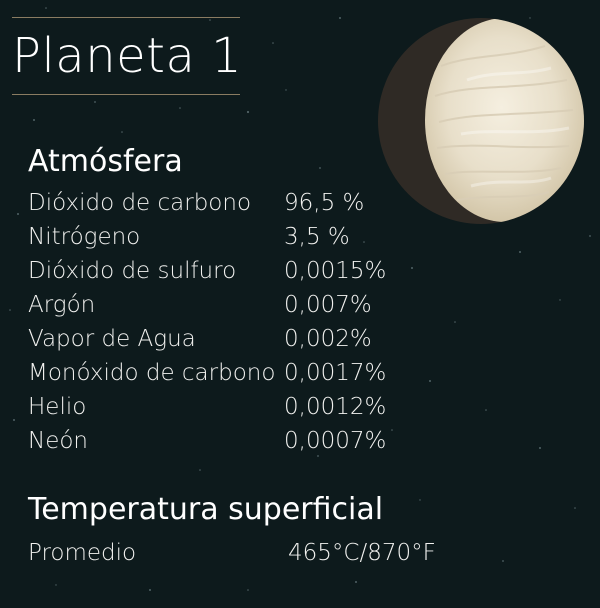 The image size is (600, 608). What do you see at coordinates (58, 441) in the screenshot?
I see `gas-label: Neón` at bounding box center [58, 441].